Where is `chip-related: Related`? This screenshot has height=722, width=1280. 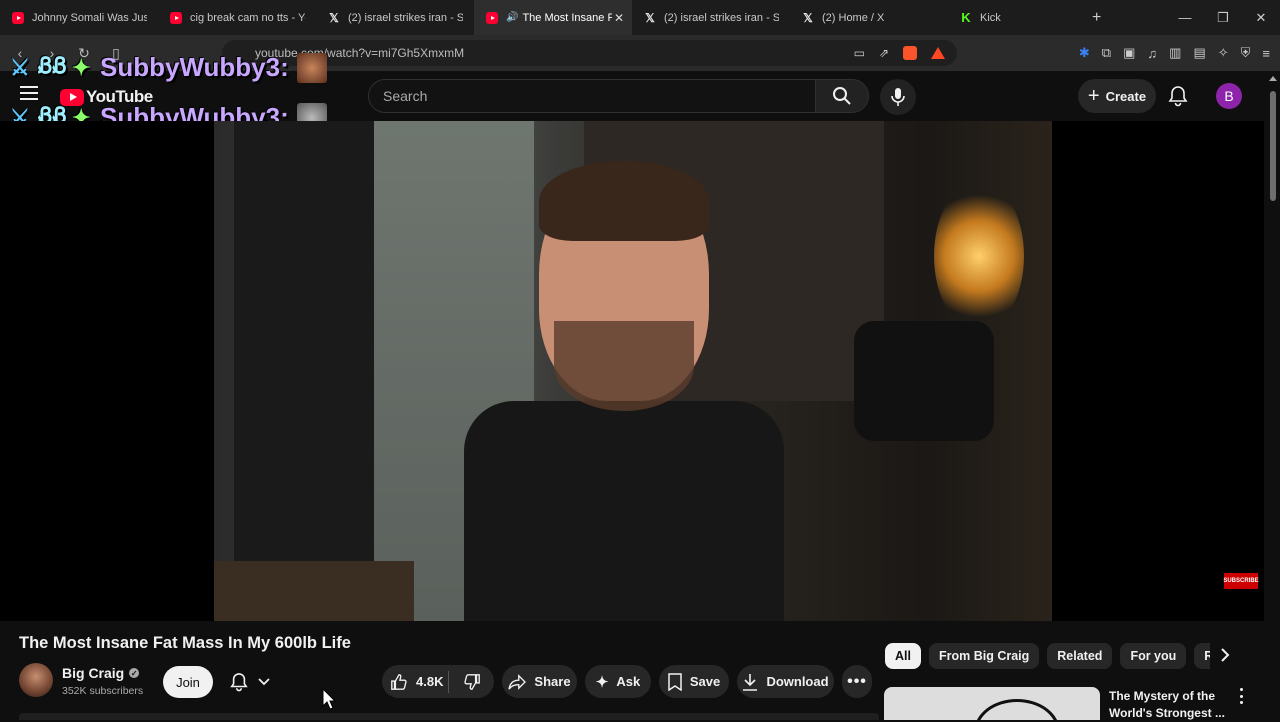
chip-related: Related is located at coordinates (1080, 656).